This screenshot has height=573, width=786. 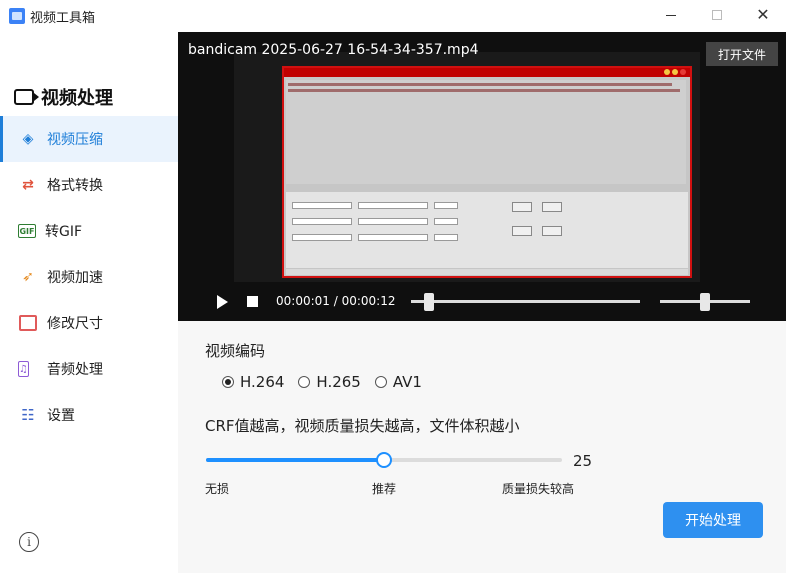 What do you see at coordinates (228, 382) in the screenshot?
I see `radio-checked-icon` at bounding box center [228, 382].